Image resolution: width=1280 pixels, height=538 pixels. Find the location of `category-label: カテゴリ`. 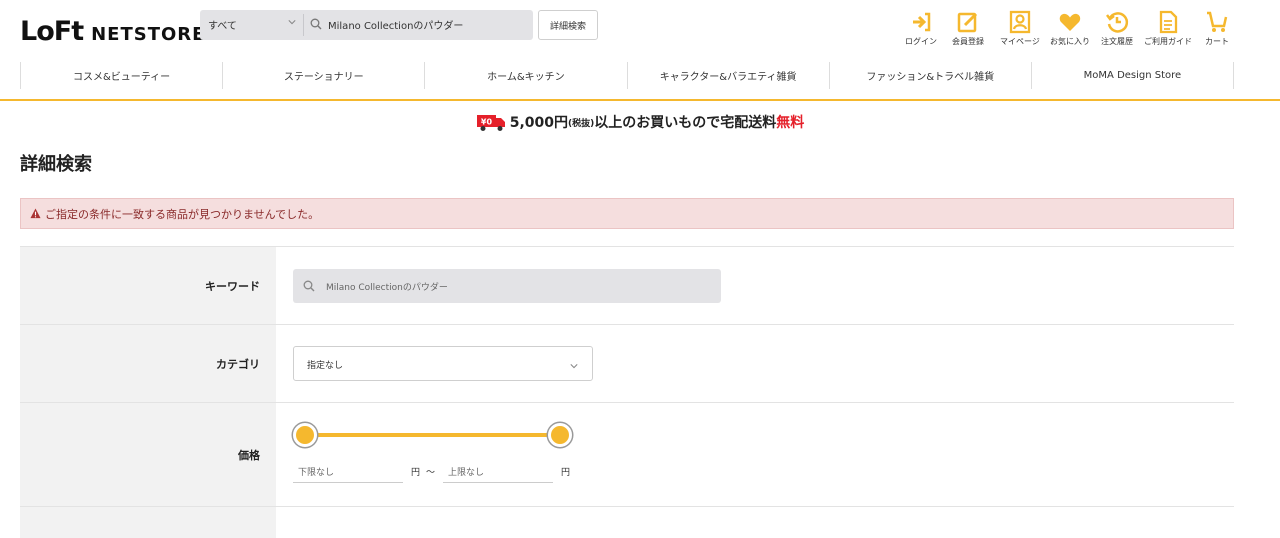

category-label: カテゴリ is located at coordinates (148, 363).